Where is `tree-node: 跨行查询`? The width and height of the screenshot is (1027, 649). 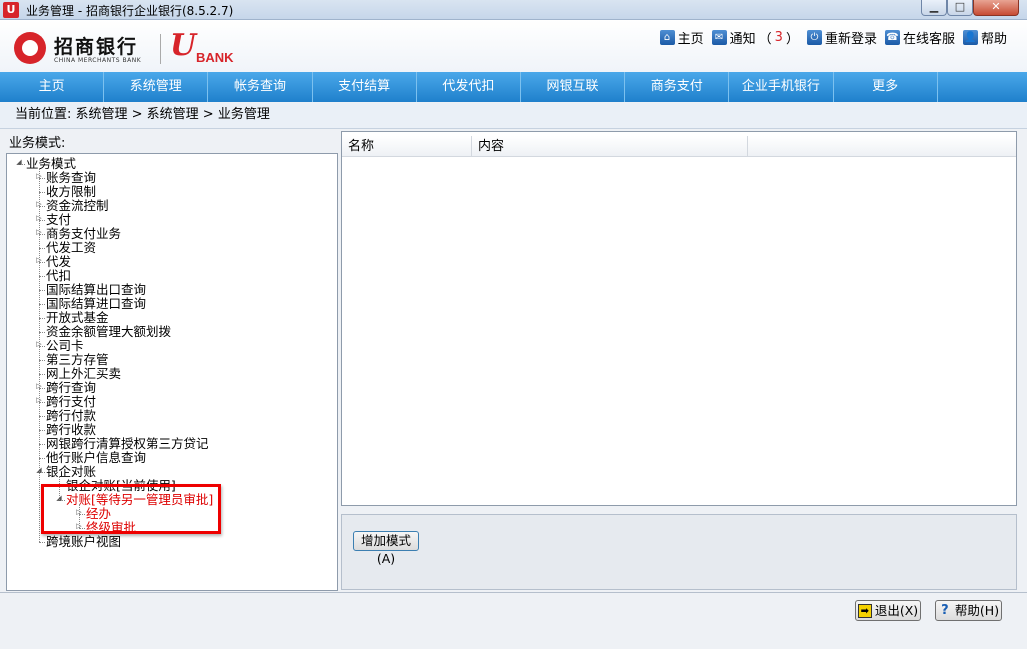
tree-node: 跨行查询 is located at coordinates (71, 388).